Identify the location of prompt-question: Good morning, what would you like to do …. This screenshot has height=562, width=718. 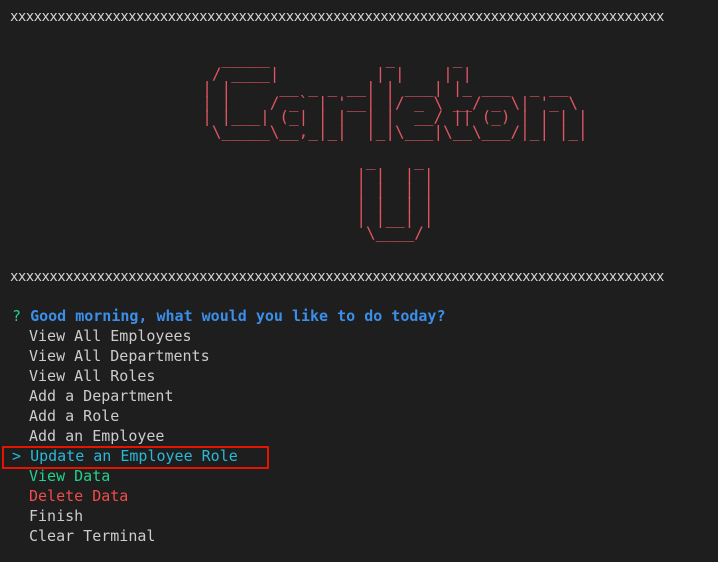
(238, 316).